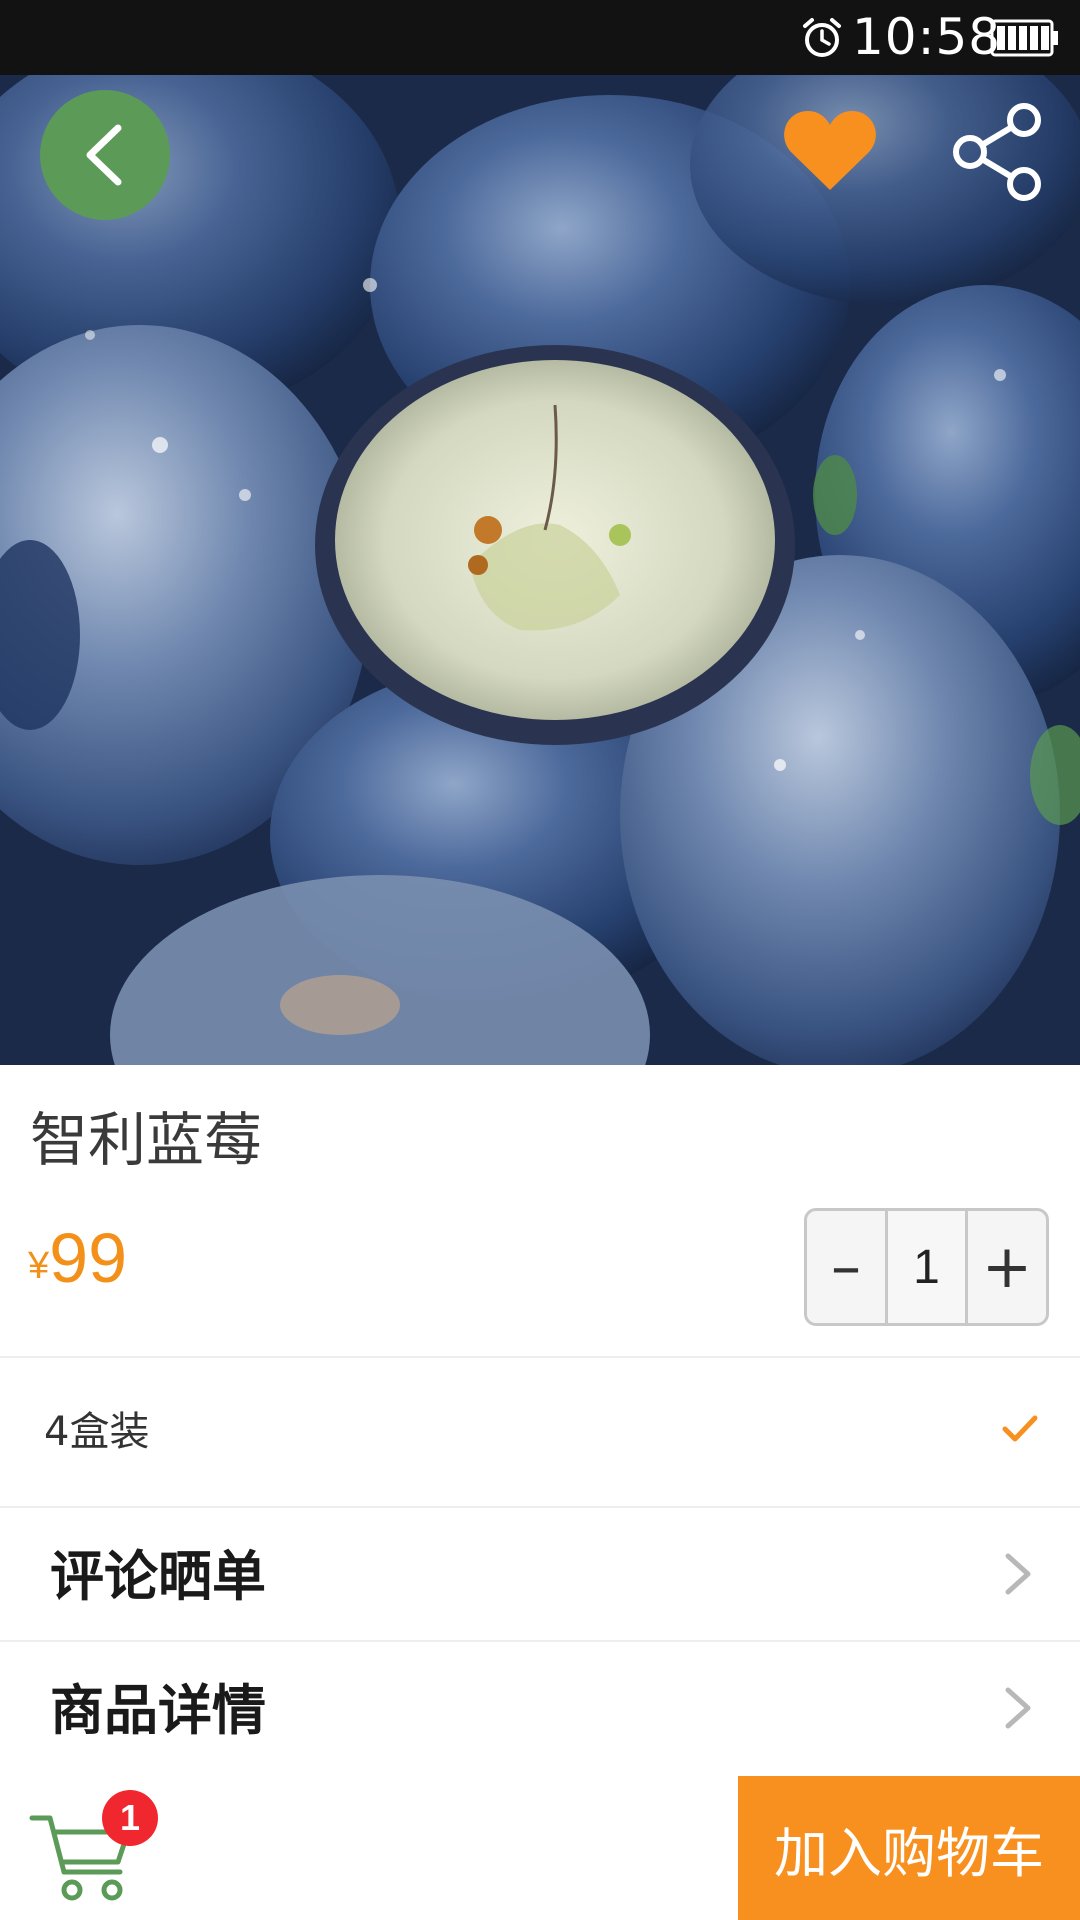 The height and width of the screenshot is (1920, 1080). I want to click on quantity-stepper: – 1 +, so click(926, 1267).